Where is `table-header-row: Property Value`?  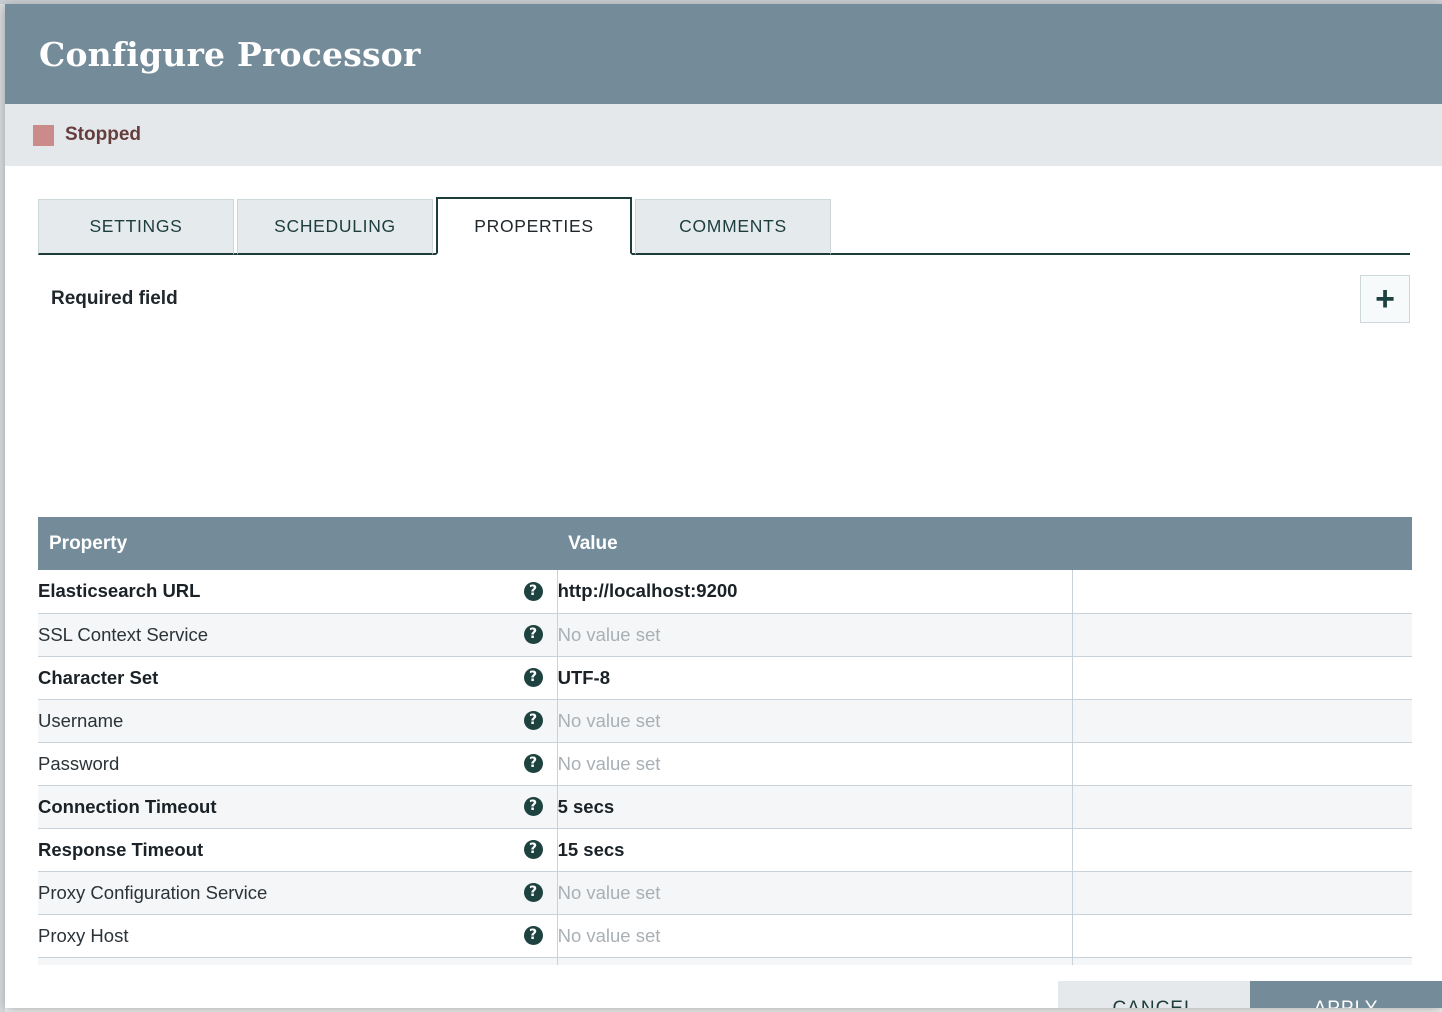
table-header-row: Property Value is located at coordinates (725, 543).